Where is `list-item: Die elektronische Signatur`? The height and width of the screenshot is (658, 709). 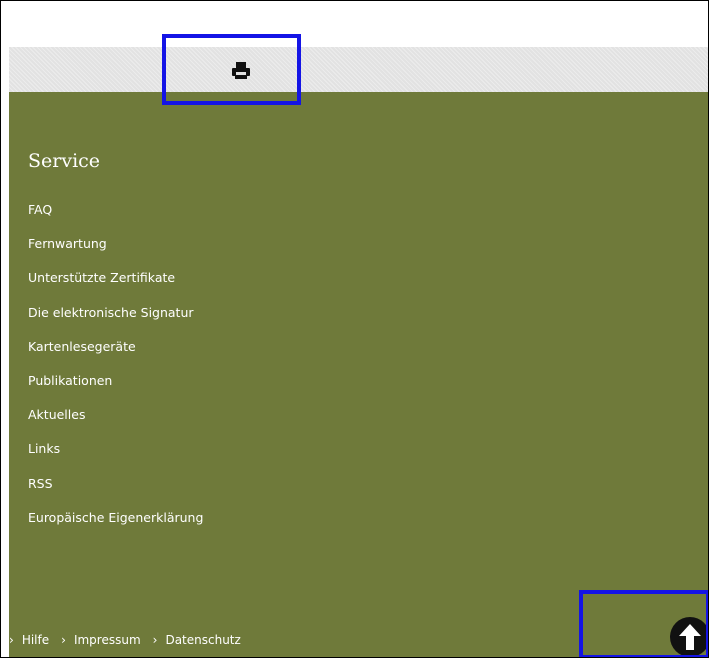 list-item: Die elektronische Signatur is located at coordinates (115, 320).